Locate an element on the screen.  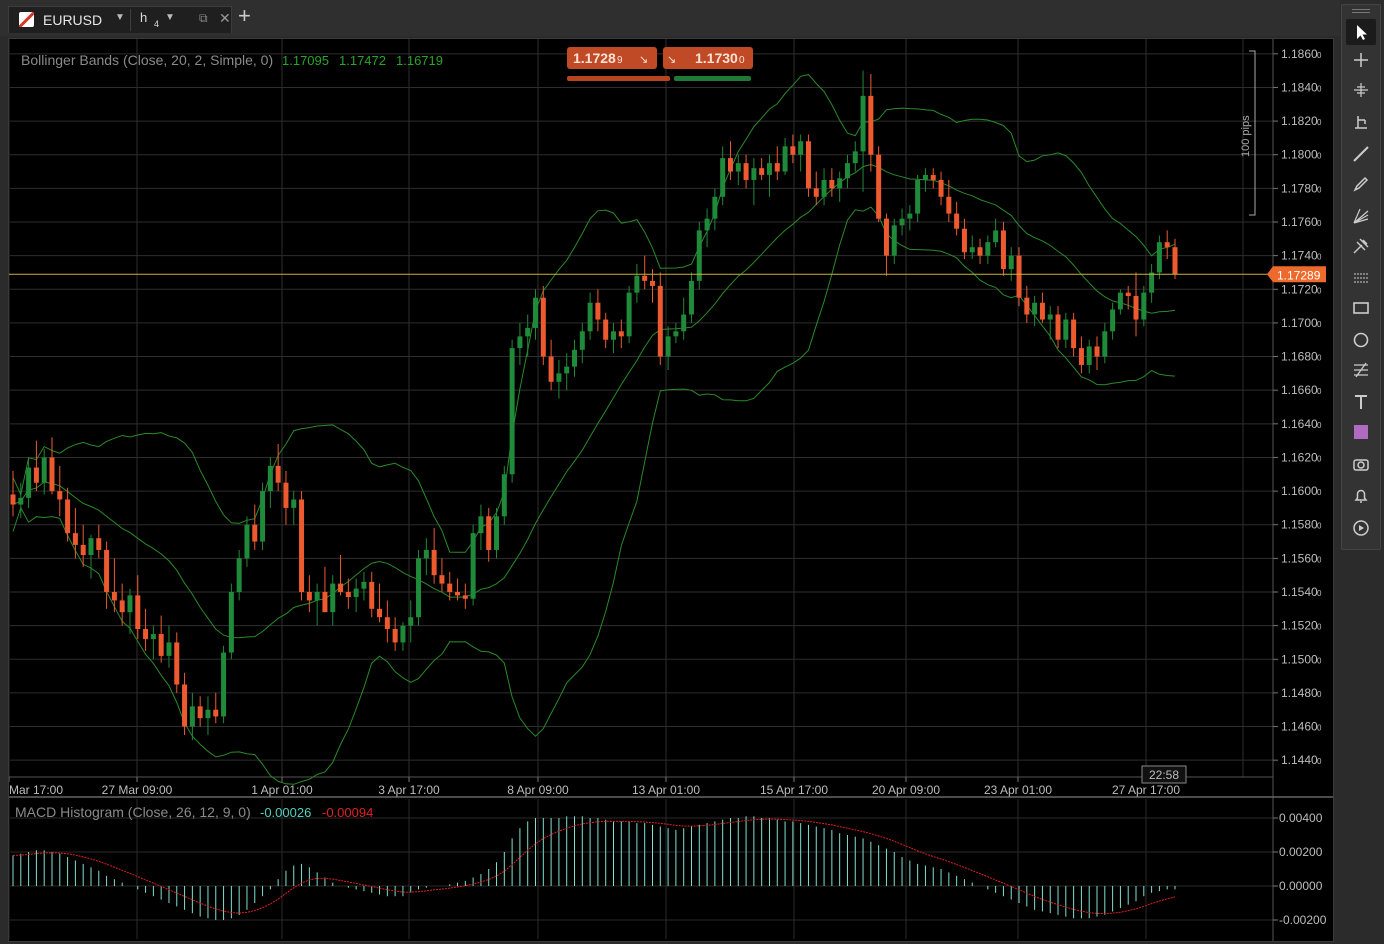
sell-pip: 9 is located at coordinates (620, 60).